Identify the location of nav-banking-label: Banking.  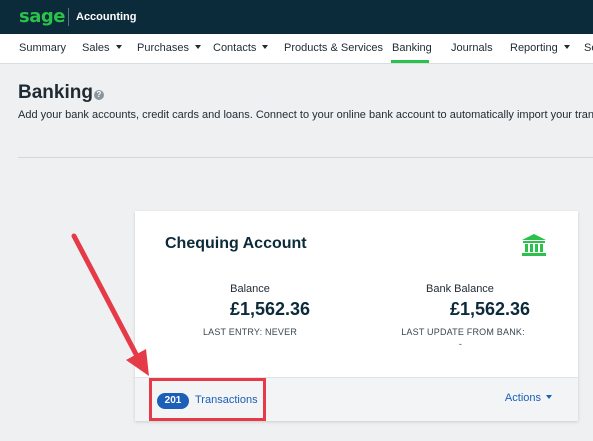
(412, 48).